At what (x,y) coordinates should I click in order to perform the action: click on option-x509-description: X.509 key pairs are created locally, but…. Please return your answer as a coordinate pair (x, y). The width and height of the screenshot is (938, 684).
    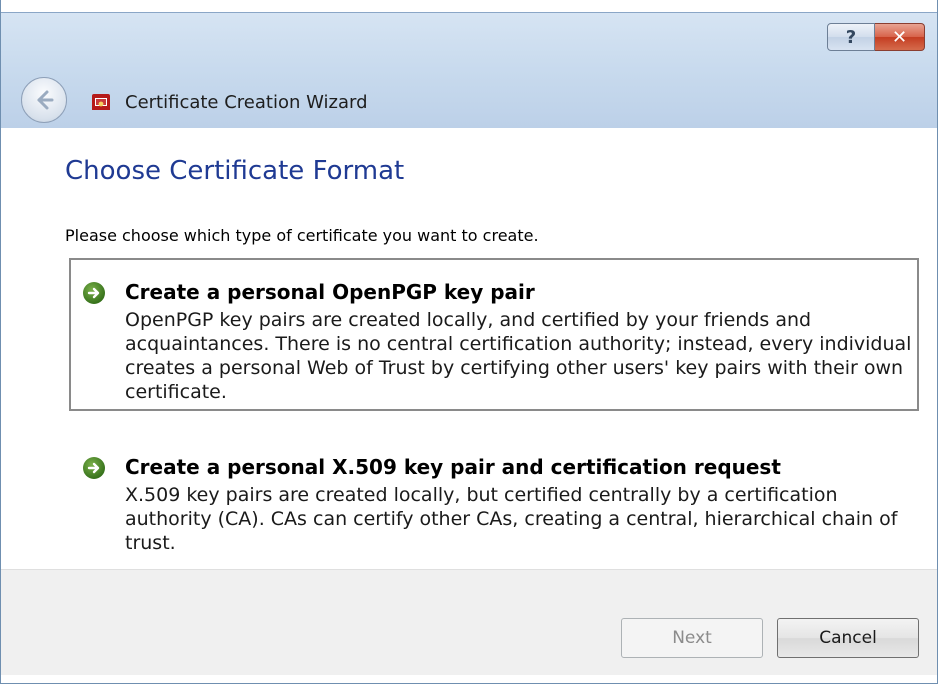
    Looking at the image, I should click on (511, 519).